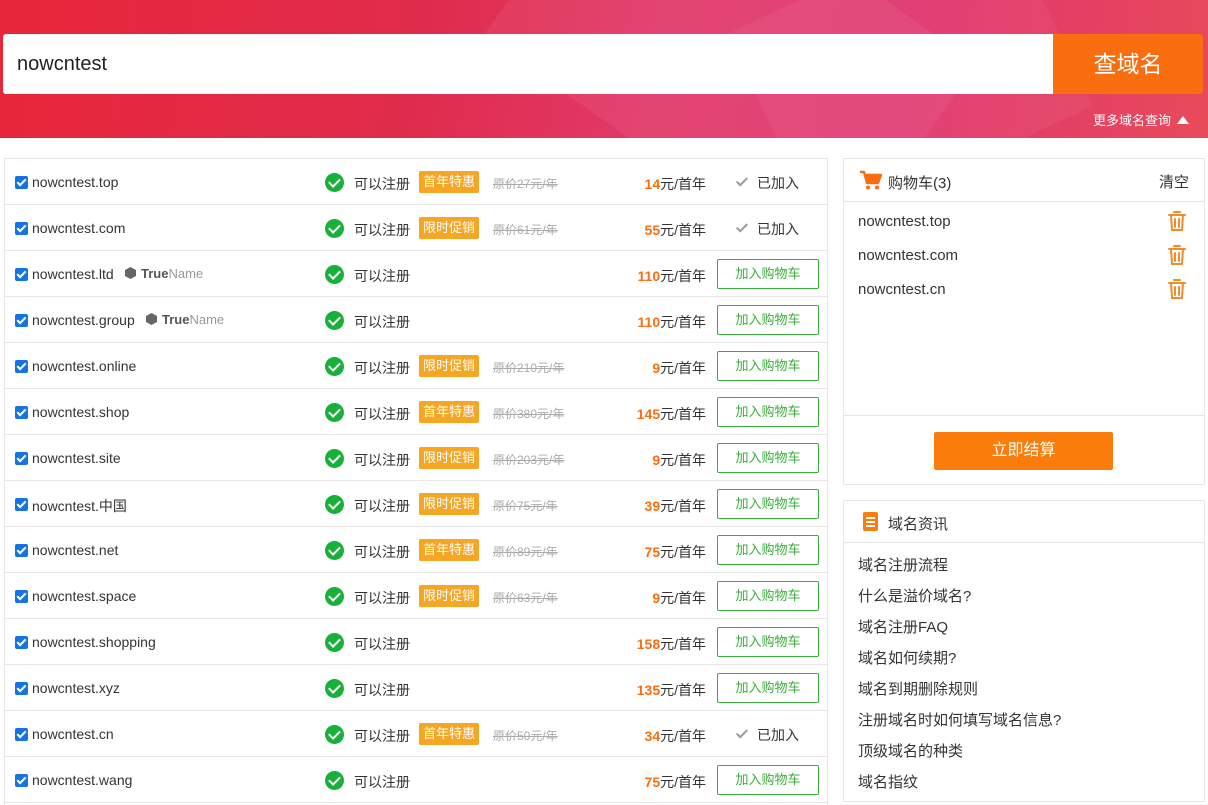  I want to click on domain-search-input, so click(517, 64).